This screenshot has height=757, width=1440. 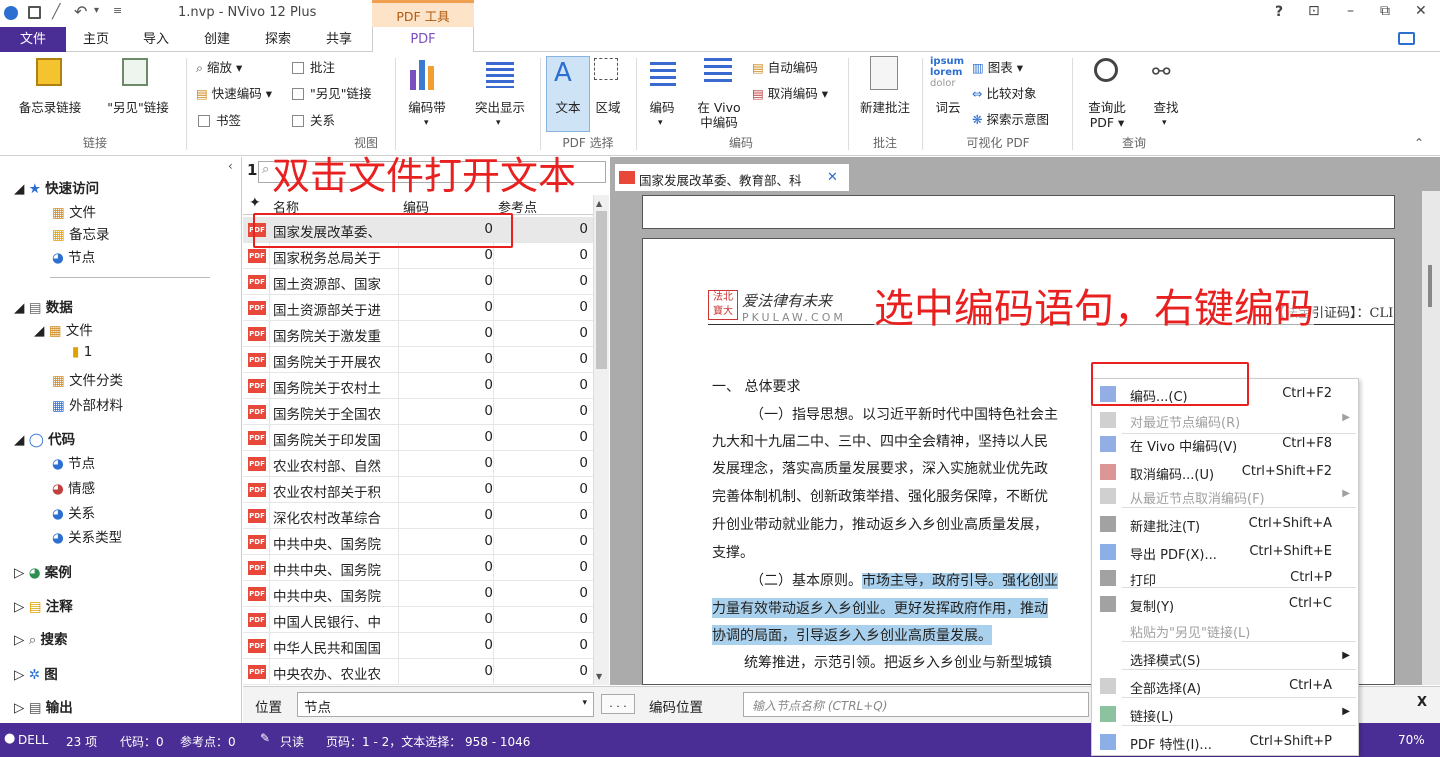 What do you see at coordinates (445, 704) in the screenshot?
I see `node-type-select: 节点 ▾` at bounding box center [445, 704].